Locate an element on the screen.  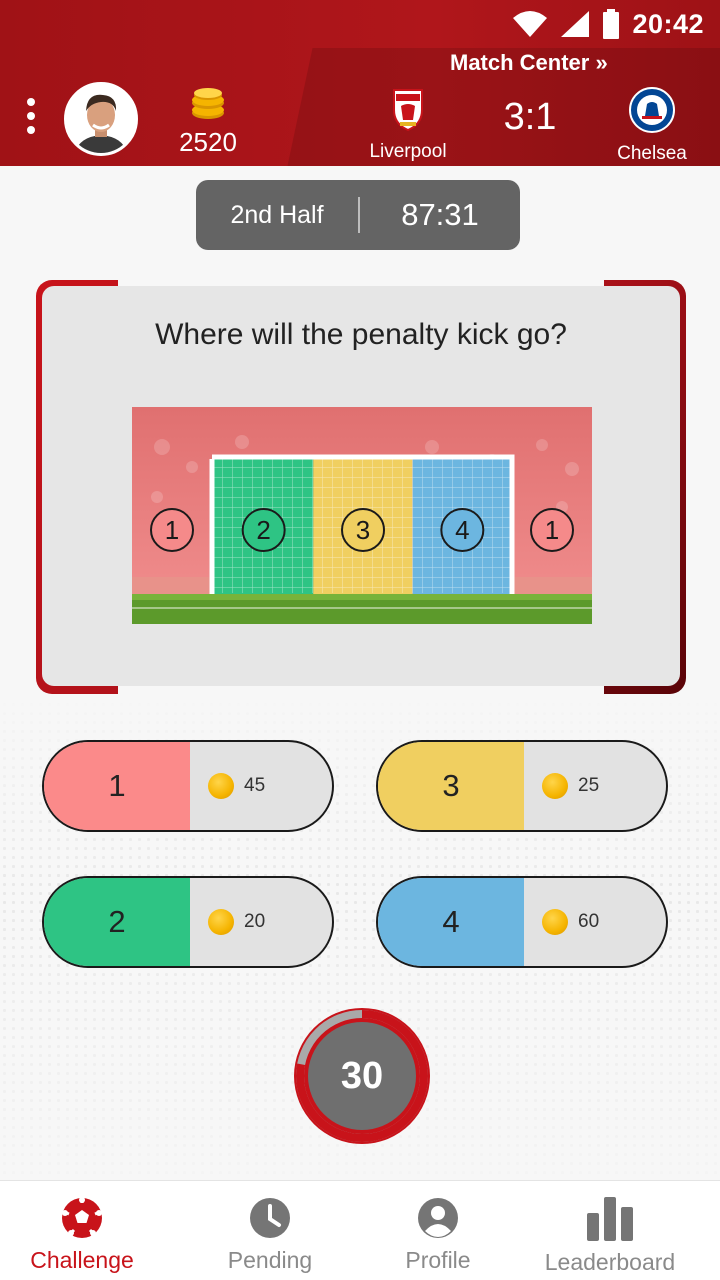
away-team-name: Chelsea is located at coordinates (652, 153).